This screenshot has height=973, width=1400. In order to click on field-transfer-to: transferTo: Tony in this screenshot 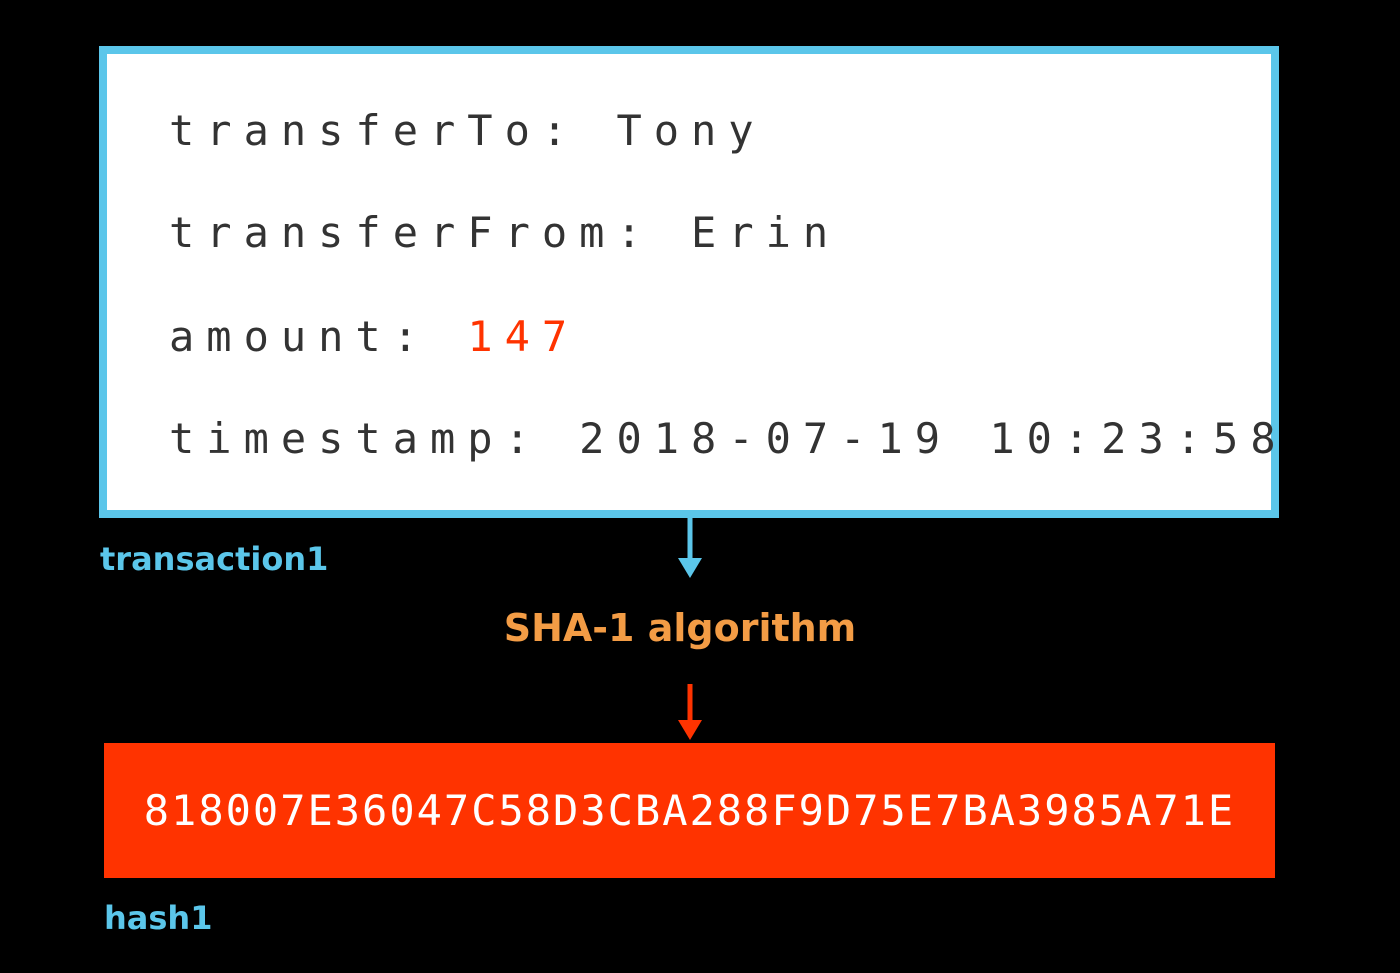, I will do `click(467, 131)`.